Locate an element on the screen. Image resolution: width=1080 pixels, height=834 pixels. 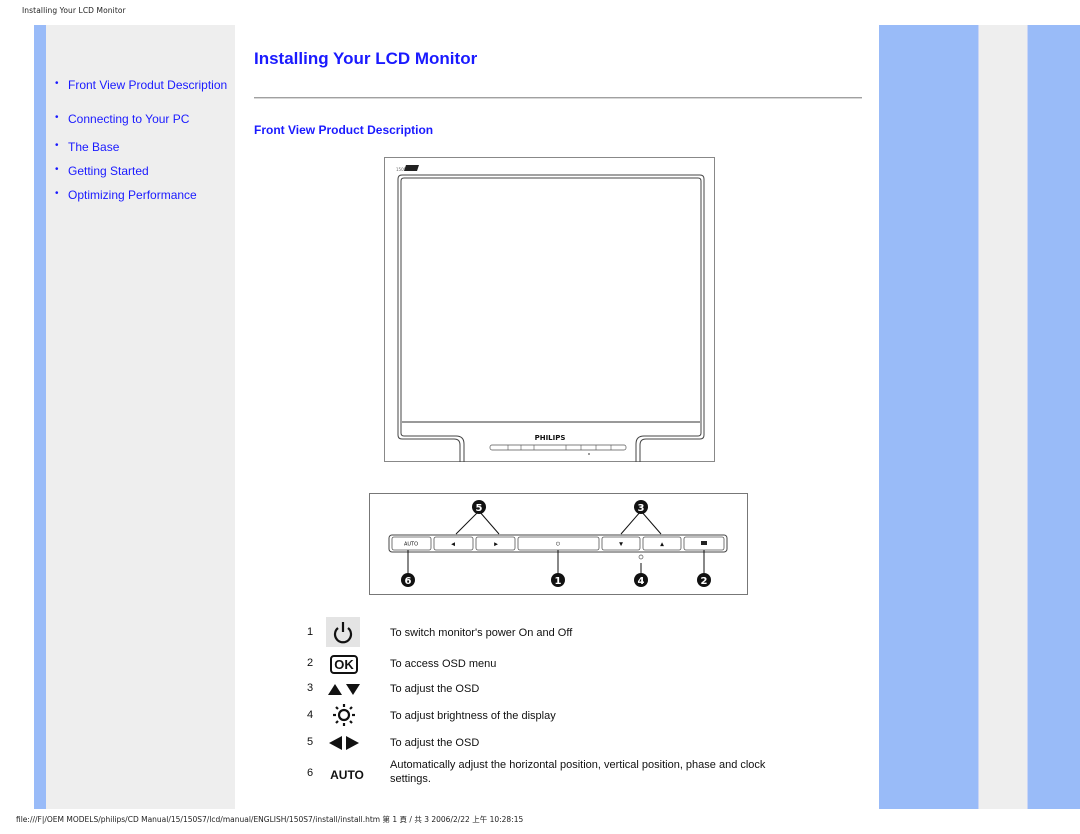
brand-logo: PHILIPS is located at coordinates (550, 438).